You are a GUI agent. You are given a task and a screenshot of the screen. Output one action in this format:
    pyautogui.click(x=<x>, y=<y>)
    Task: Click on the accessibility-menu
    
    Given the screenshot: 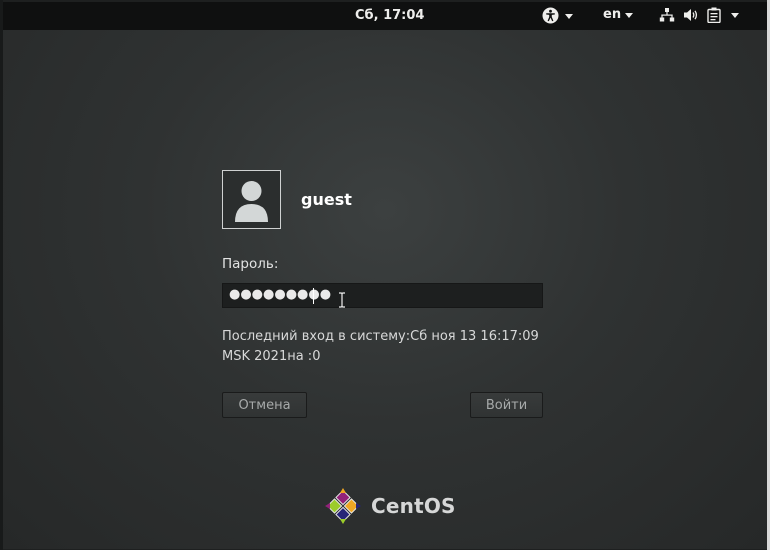 What is the action you would take?
    pyautogui.click(x=557, y=15)
    